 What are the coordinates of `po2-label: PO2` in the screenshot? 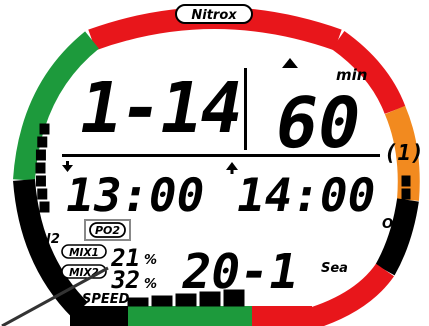 It's located at (107, 230).